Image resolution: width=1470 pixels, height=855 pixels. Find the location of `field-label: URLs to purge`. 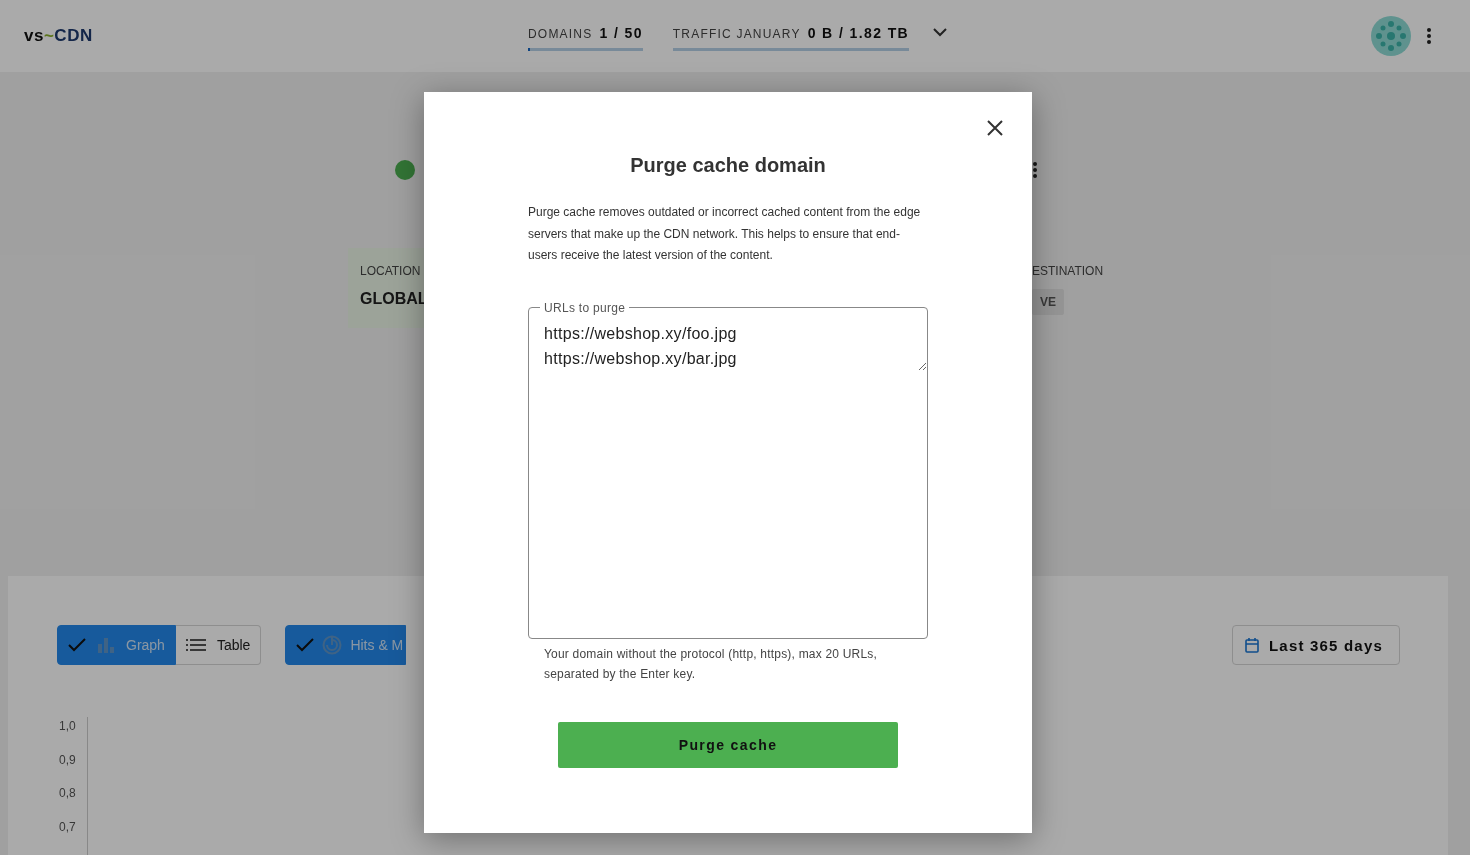

field-label: URLs to purge is located at coordinates (585, 307).